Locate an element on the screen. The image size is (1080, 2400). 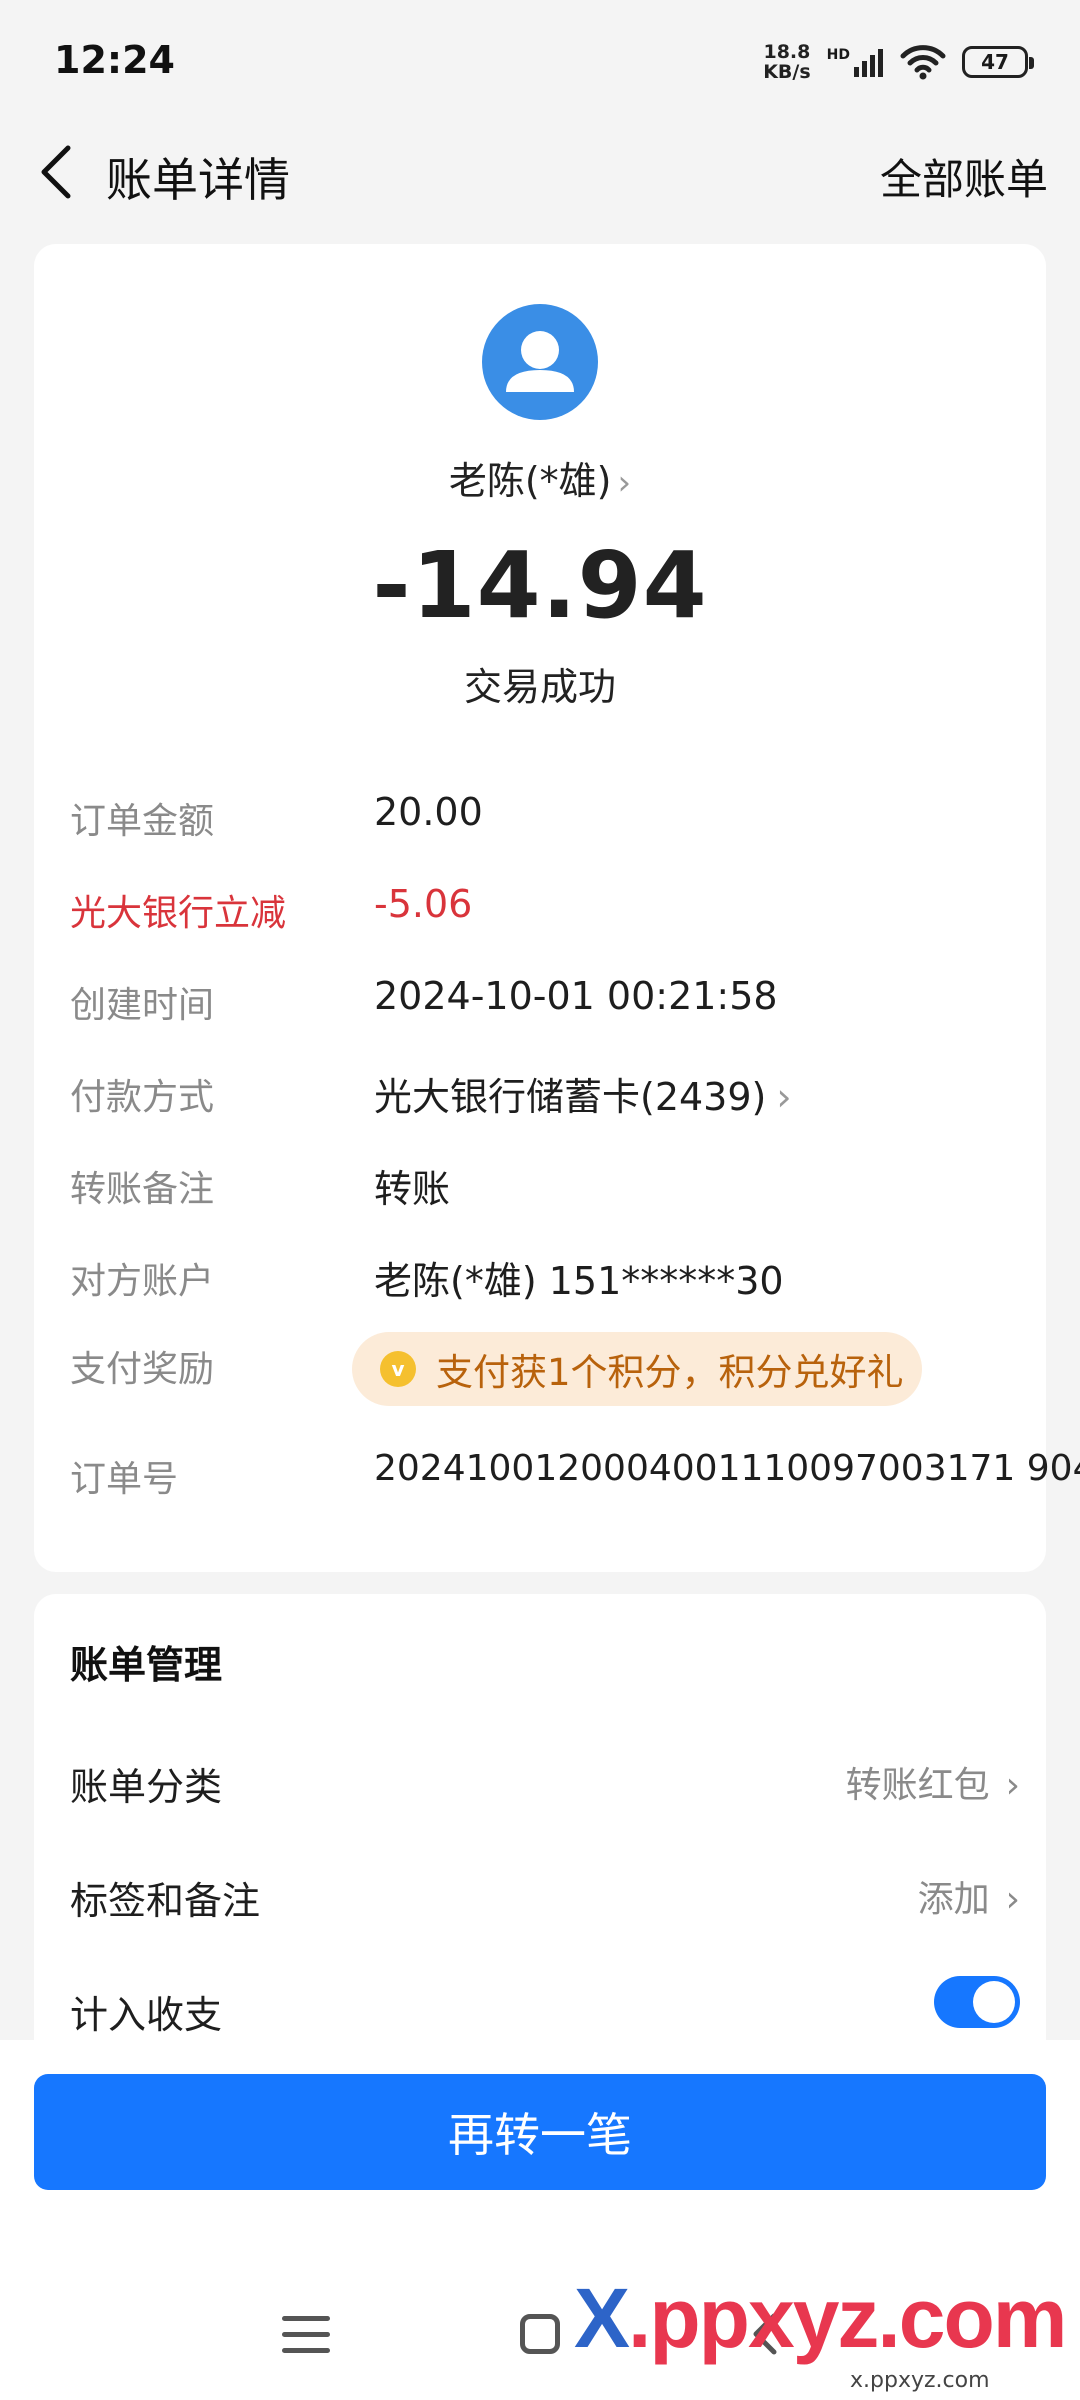
payee-avatar is located at coordinates (540, 362).